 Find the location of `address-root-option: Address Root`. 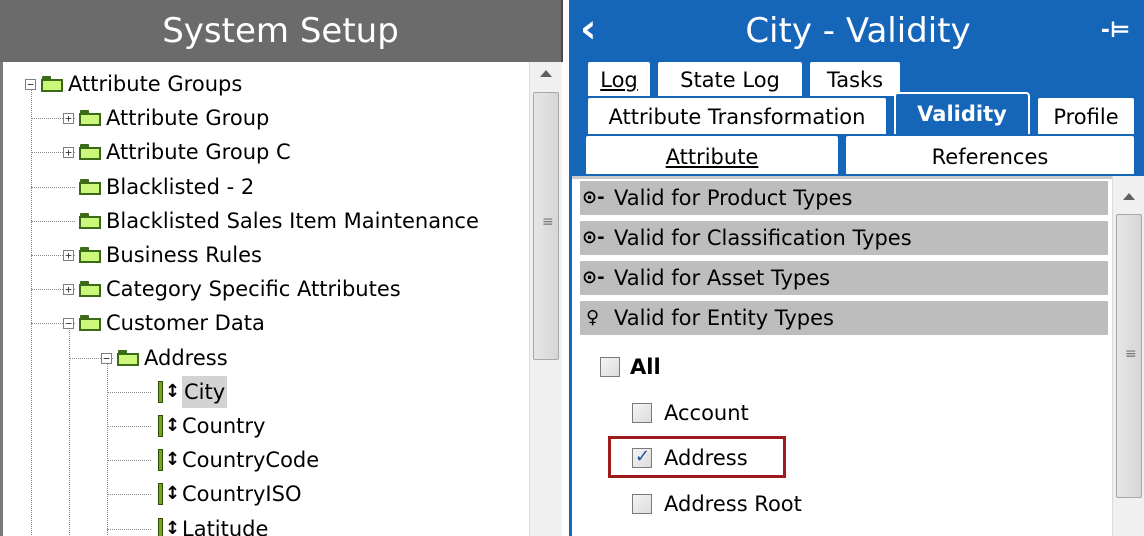

address-root-option: Address Root is located at coordinates (742, 504).